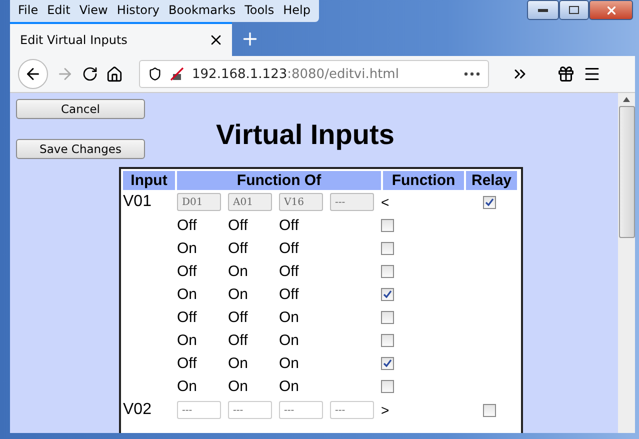 Image resolution: width=639 pixels, height=439 pixels. I want to click on menu-icon, so click(592, 74).